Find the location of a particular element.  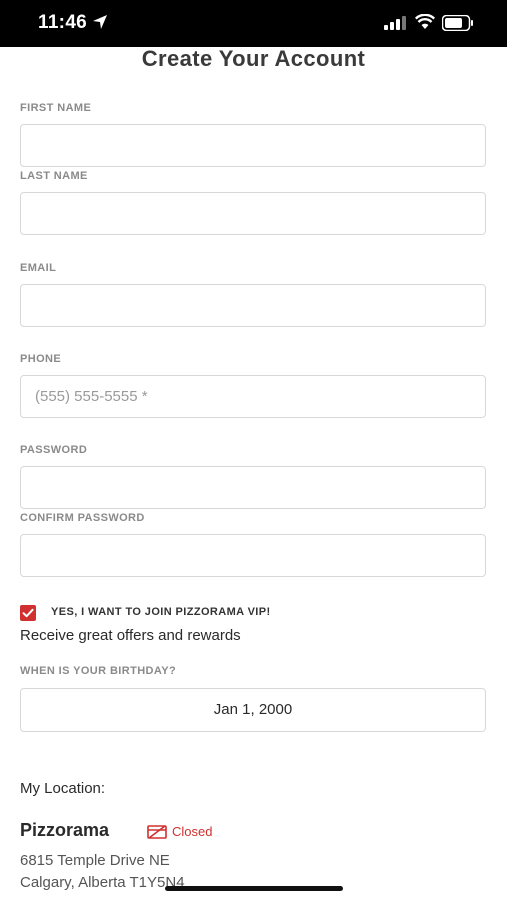

phone-field: (555) 555-5555 * is located at coordinates (253, 396).